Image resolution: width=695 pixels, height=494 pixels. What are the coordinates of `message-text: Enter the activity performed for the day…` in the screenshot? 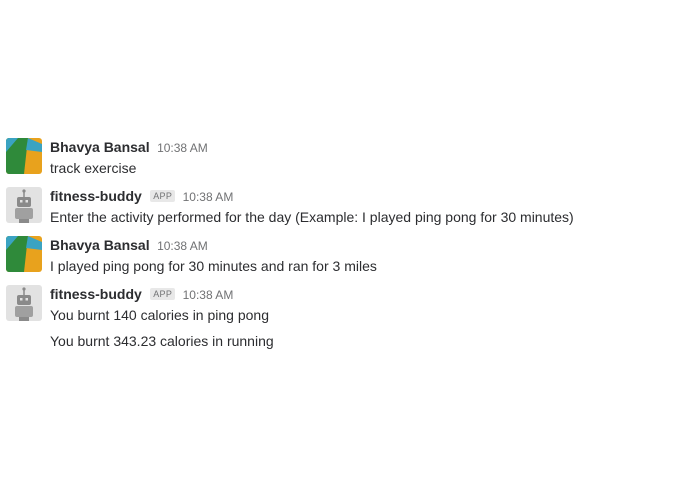 It's located at (312, 217).